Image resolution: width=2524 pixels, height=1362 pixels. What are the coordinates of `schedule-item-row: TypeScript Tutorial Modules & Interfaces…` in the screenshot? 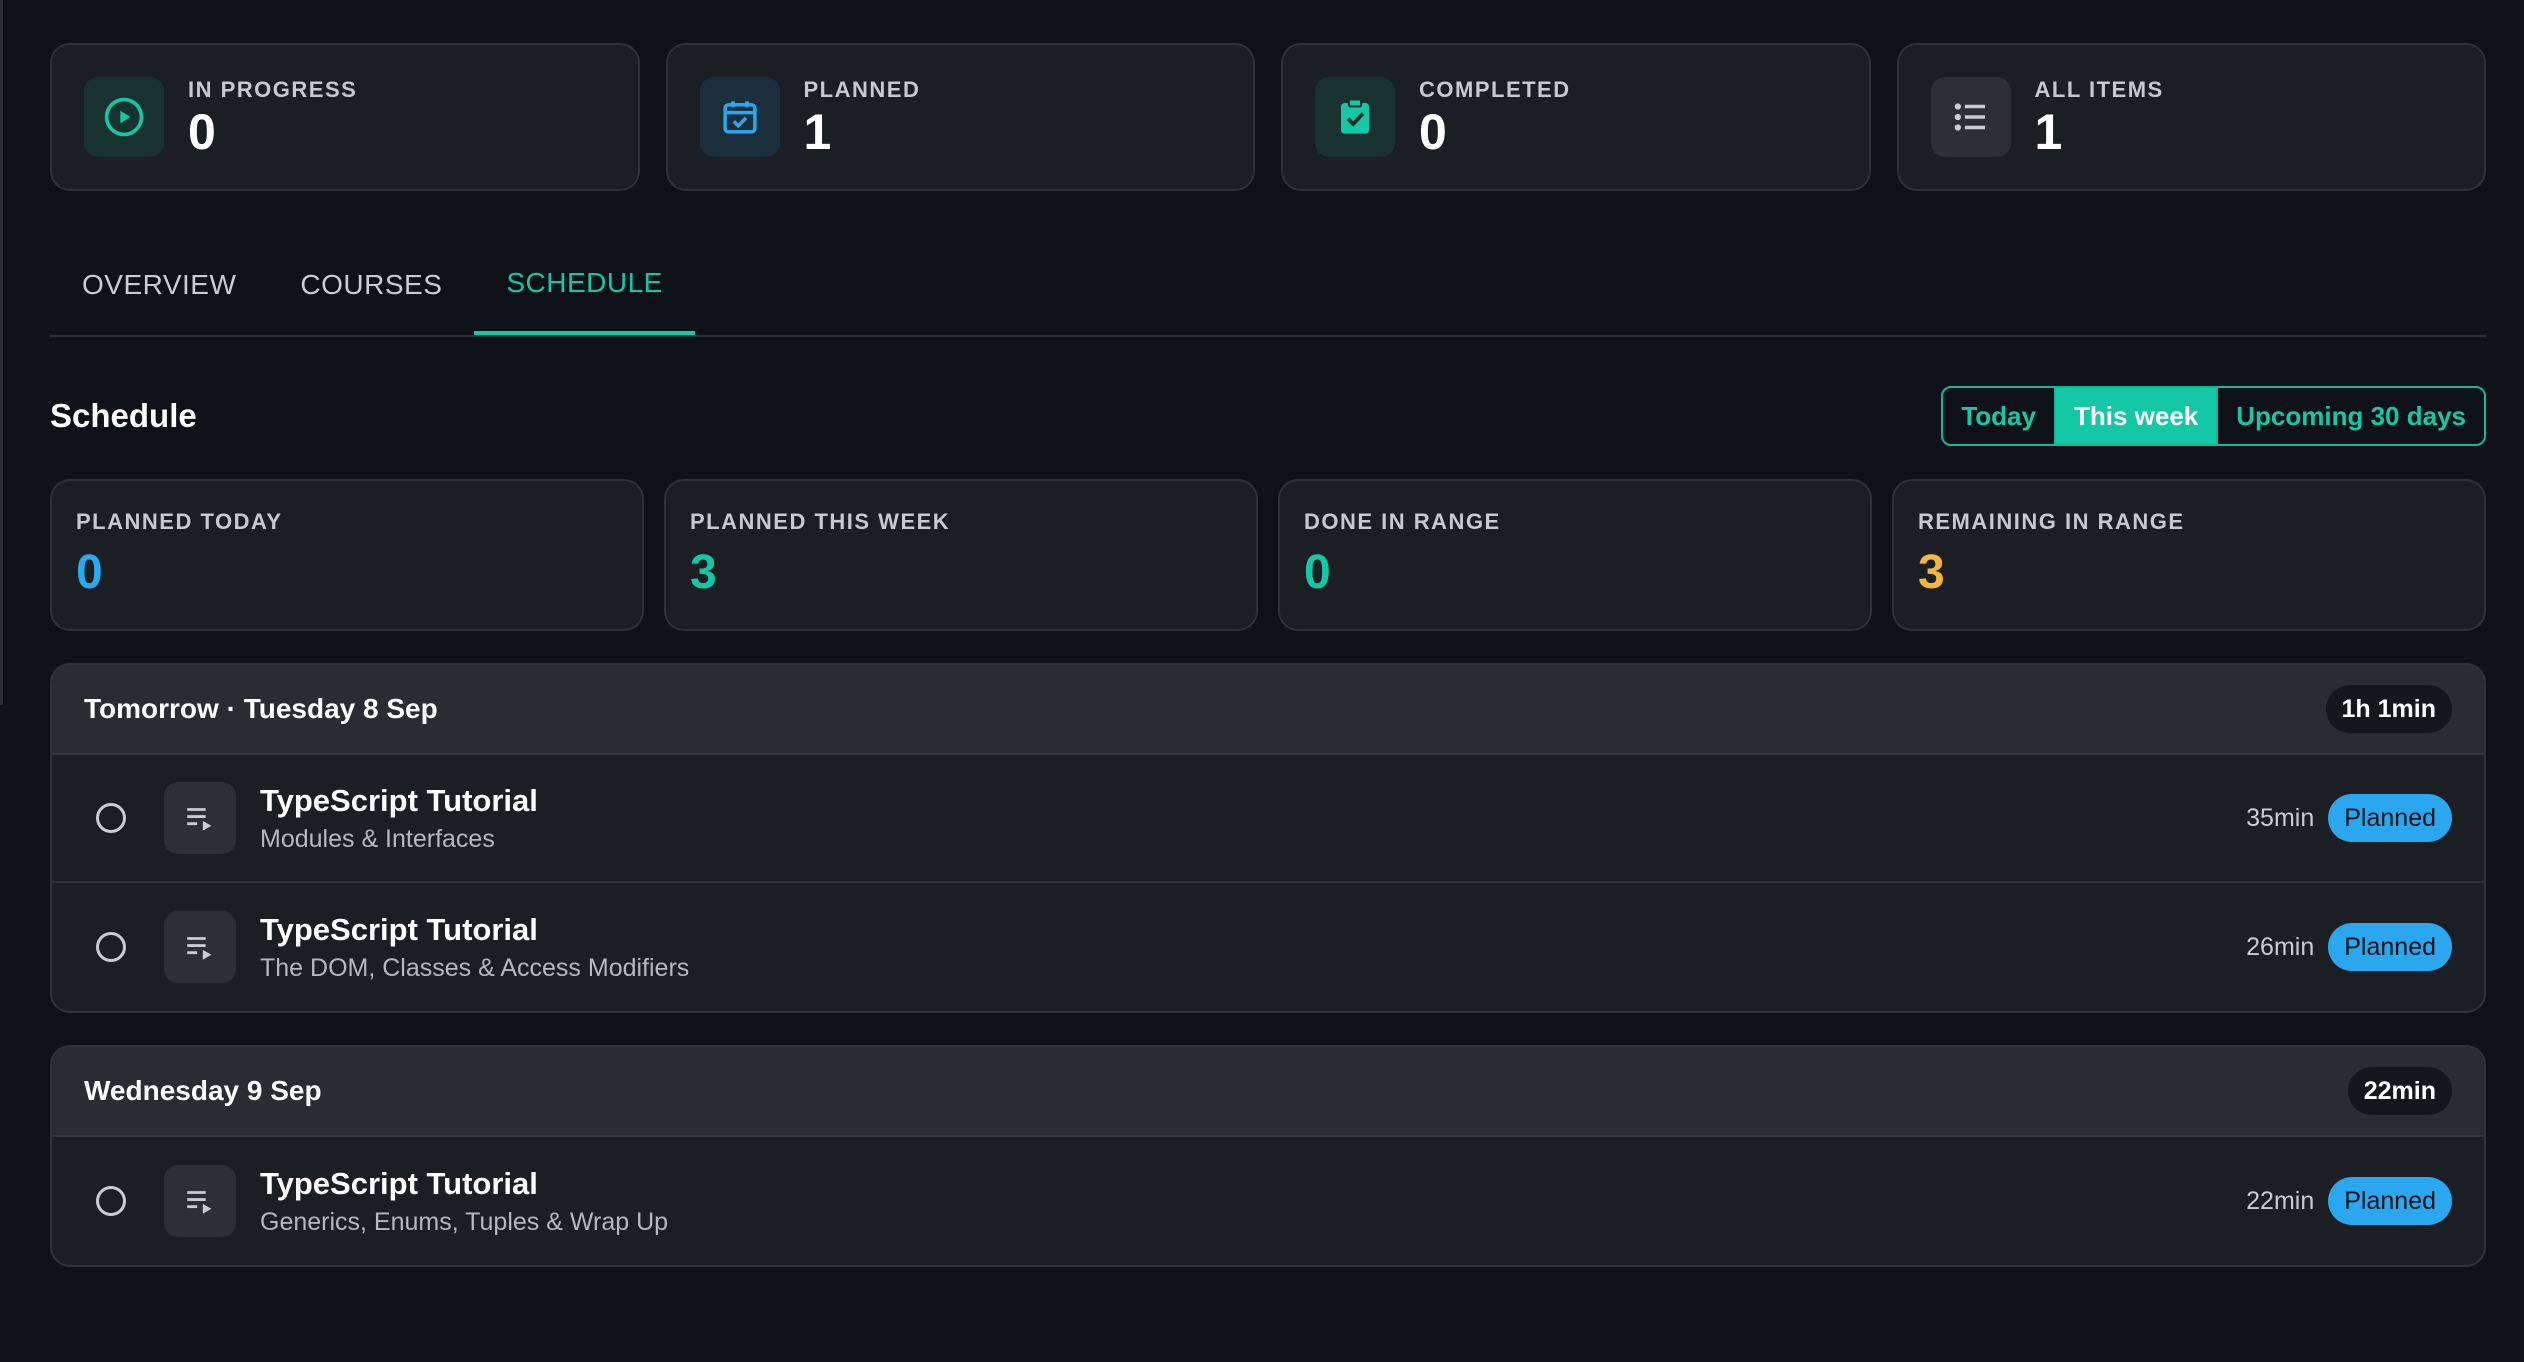 It's located at (1268, 819).